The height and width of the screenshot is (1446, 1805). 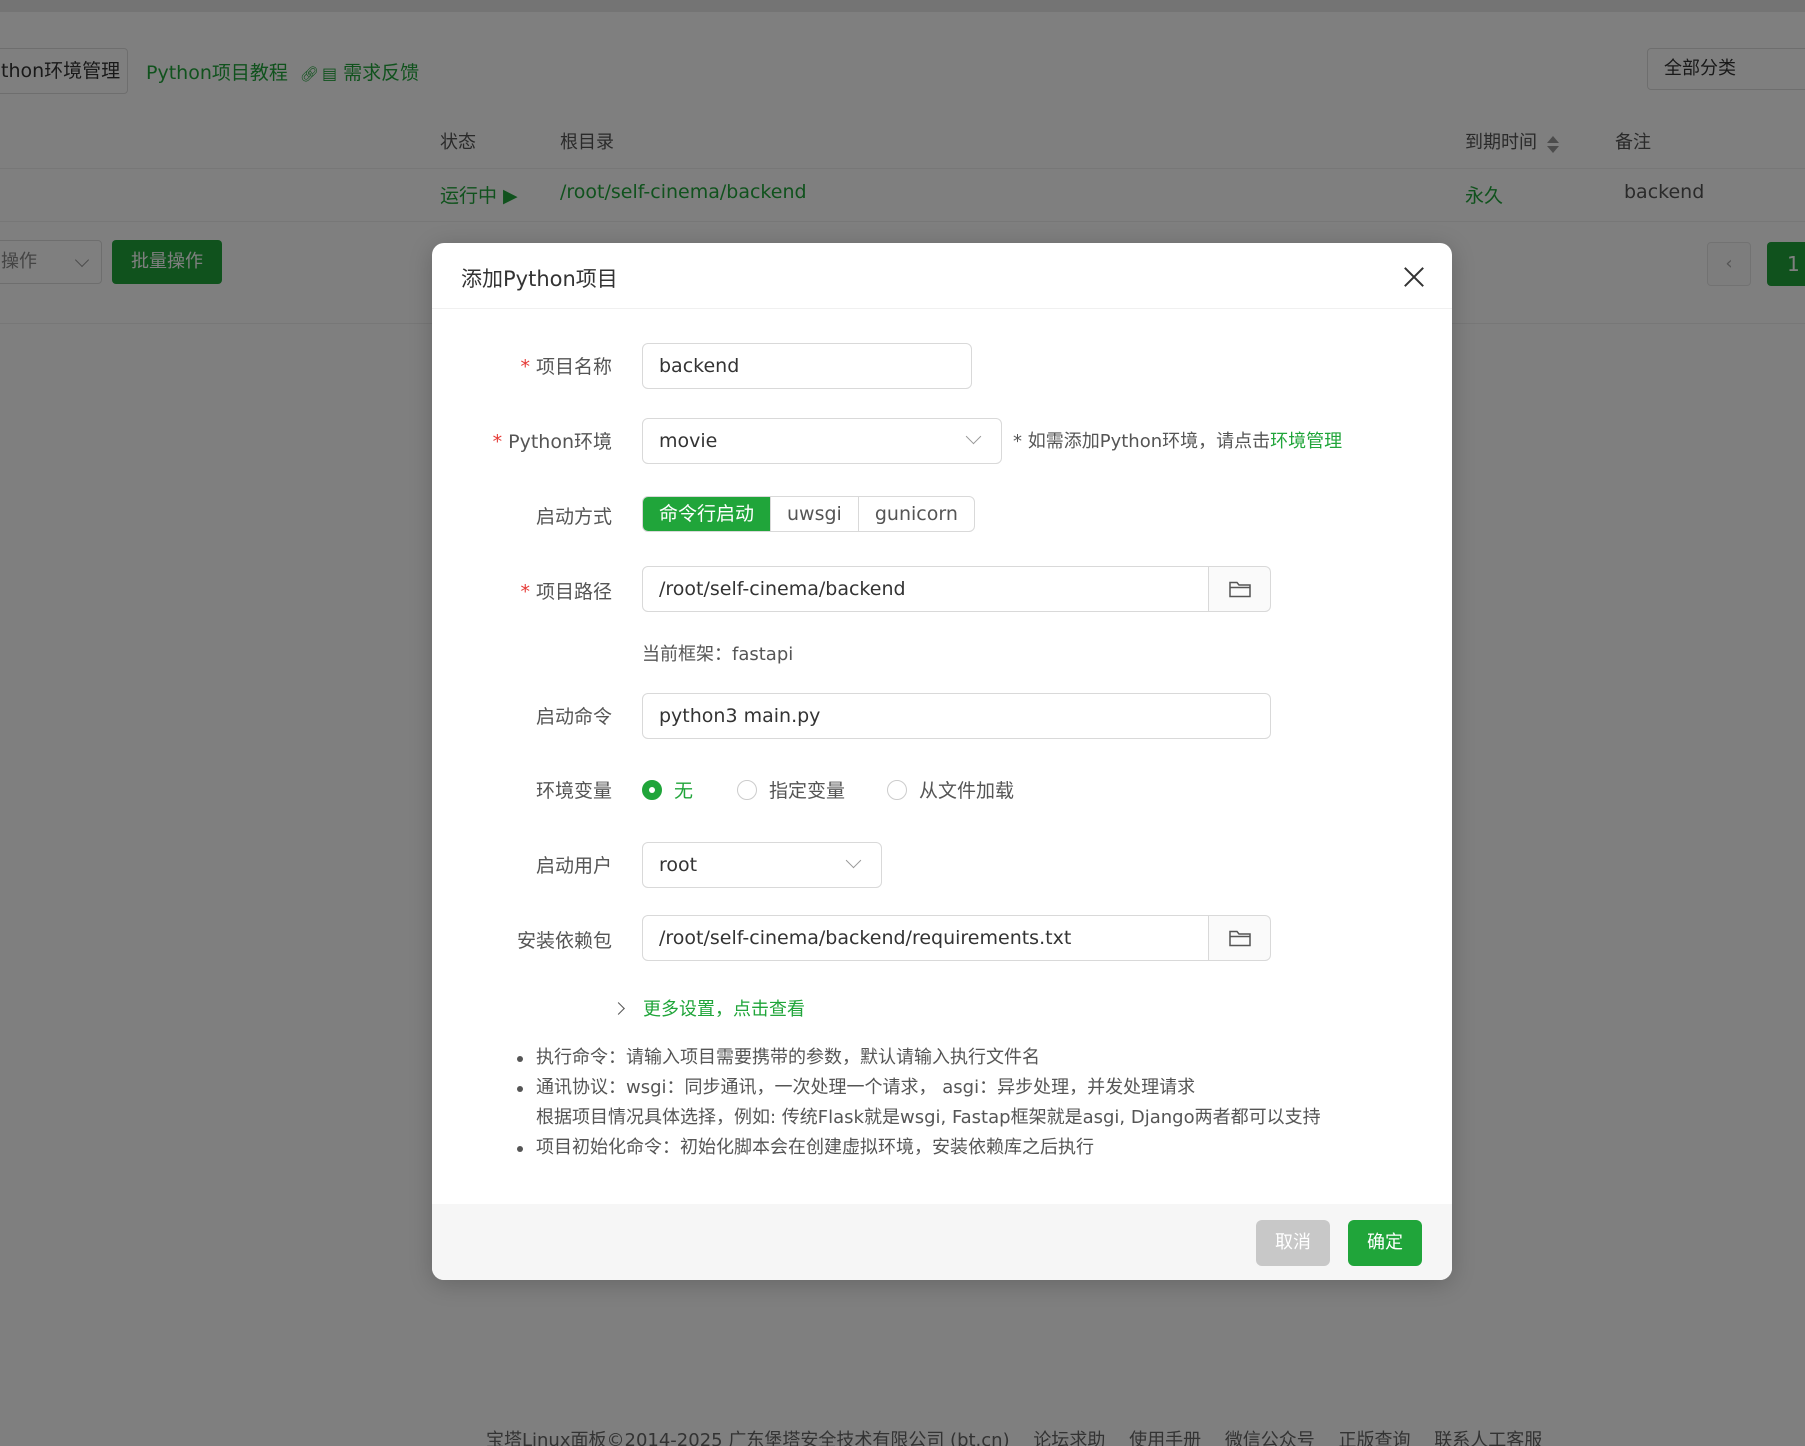 What do you see at coordinates (564, 941) in the screenshot?
I see `requirements-label: 安装依赖包` at bounding box center [564, 941].